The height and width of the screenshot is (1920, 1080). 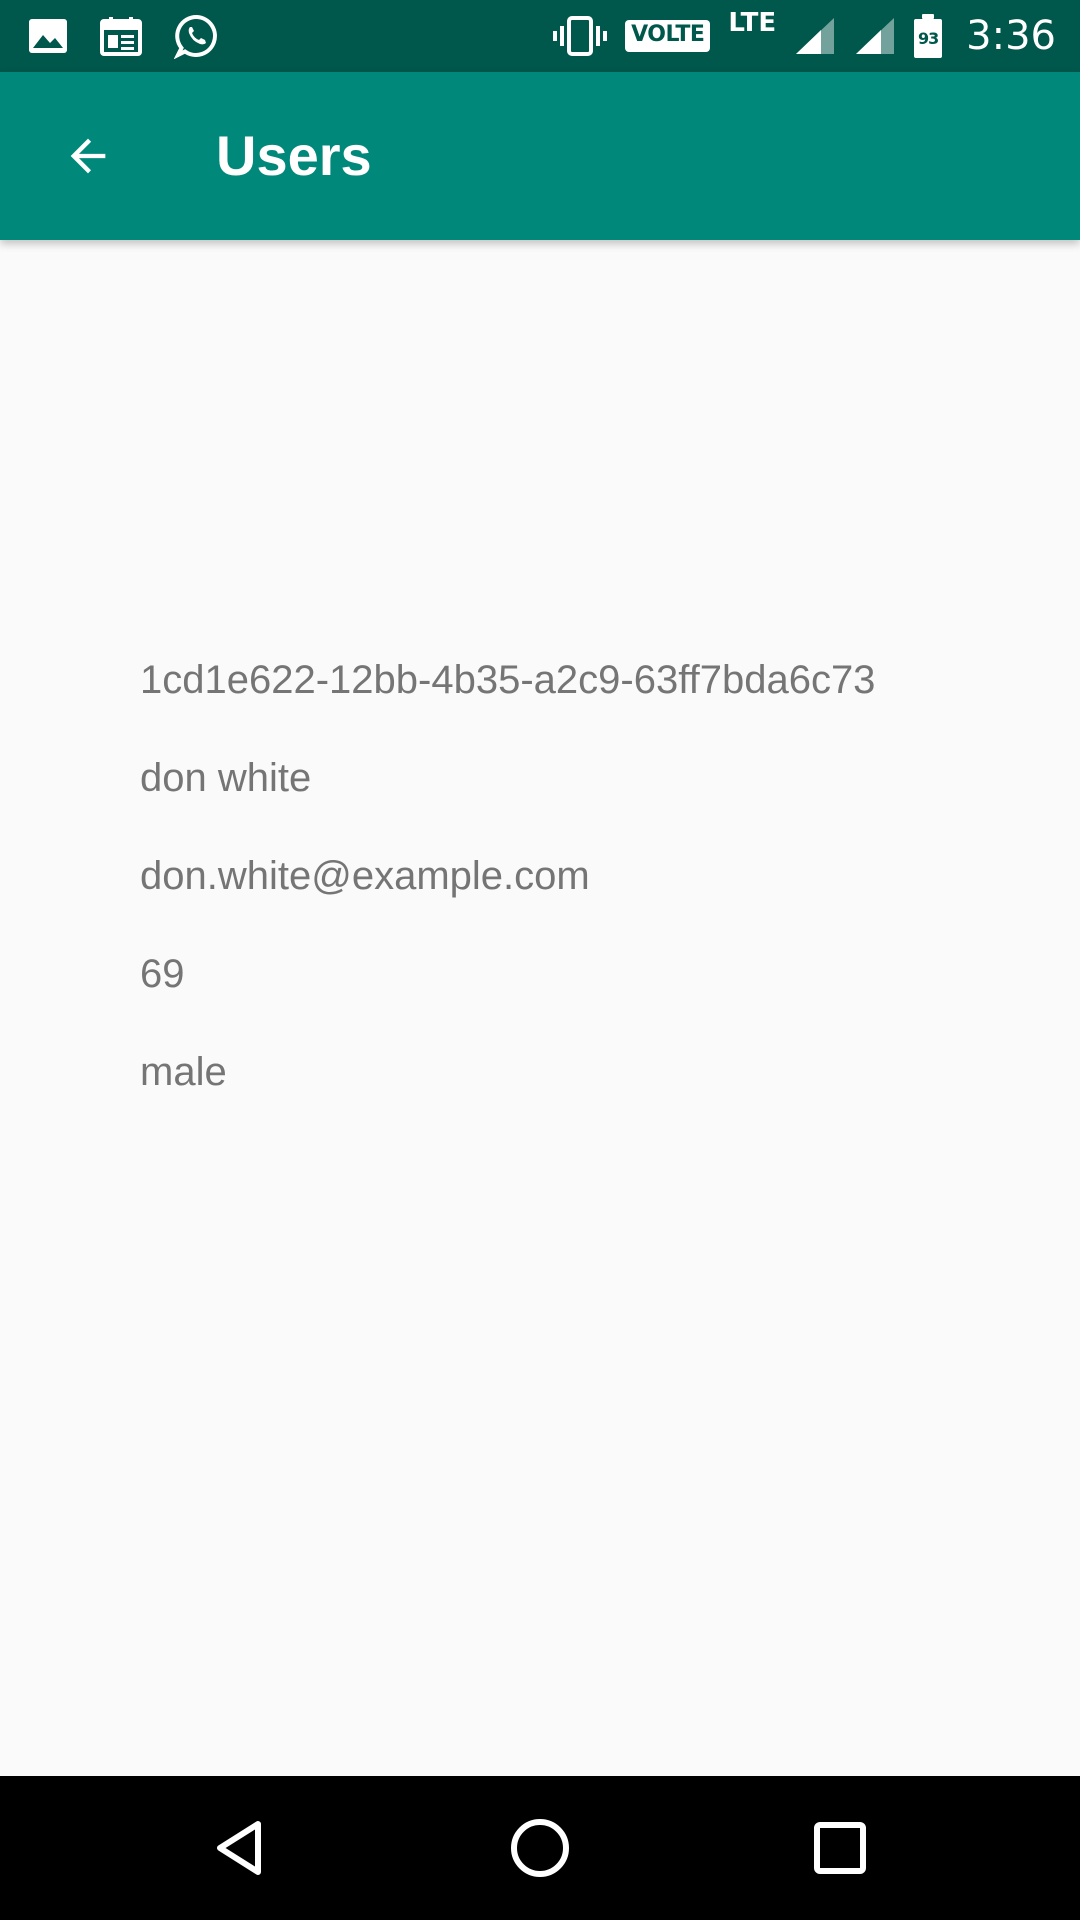 I want to click on nav-back-button, so click(x=240, y=1848).